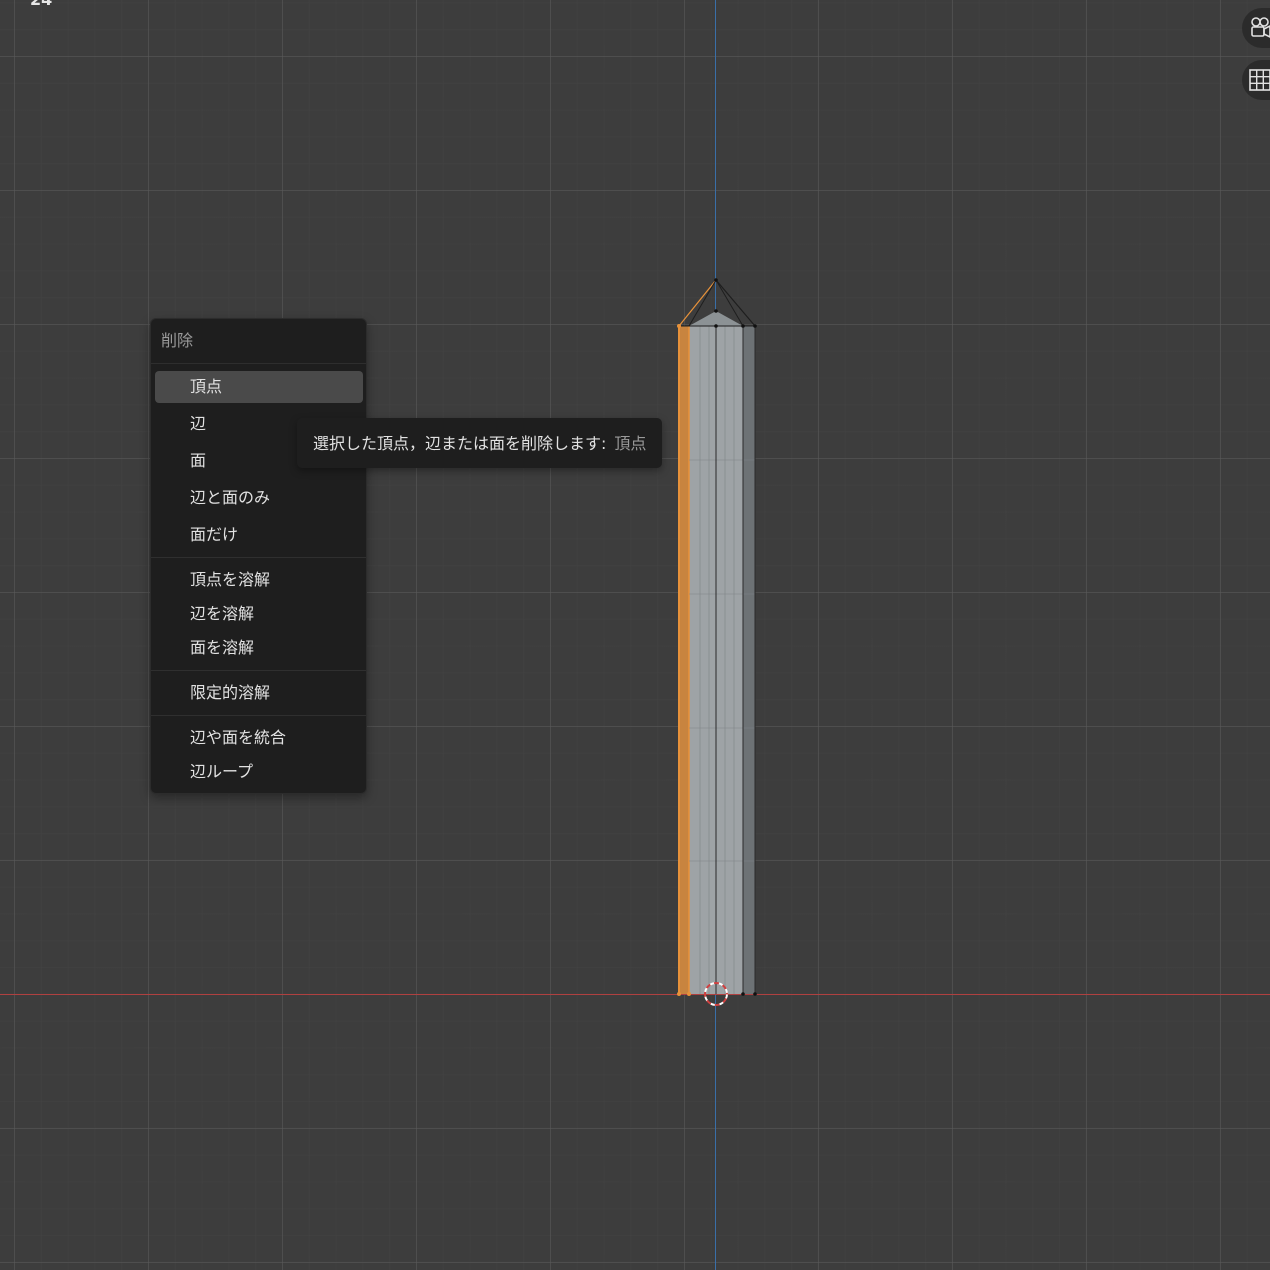  Describe the element at coordinates (258, 341) in the screenshot. I see `menu-title: 削除` at that location.